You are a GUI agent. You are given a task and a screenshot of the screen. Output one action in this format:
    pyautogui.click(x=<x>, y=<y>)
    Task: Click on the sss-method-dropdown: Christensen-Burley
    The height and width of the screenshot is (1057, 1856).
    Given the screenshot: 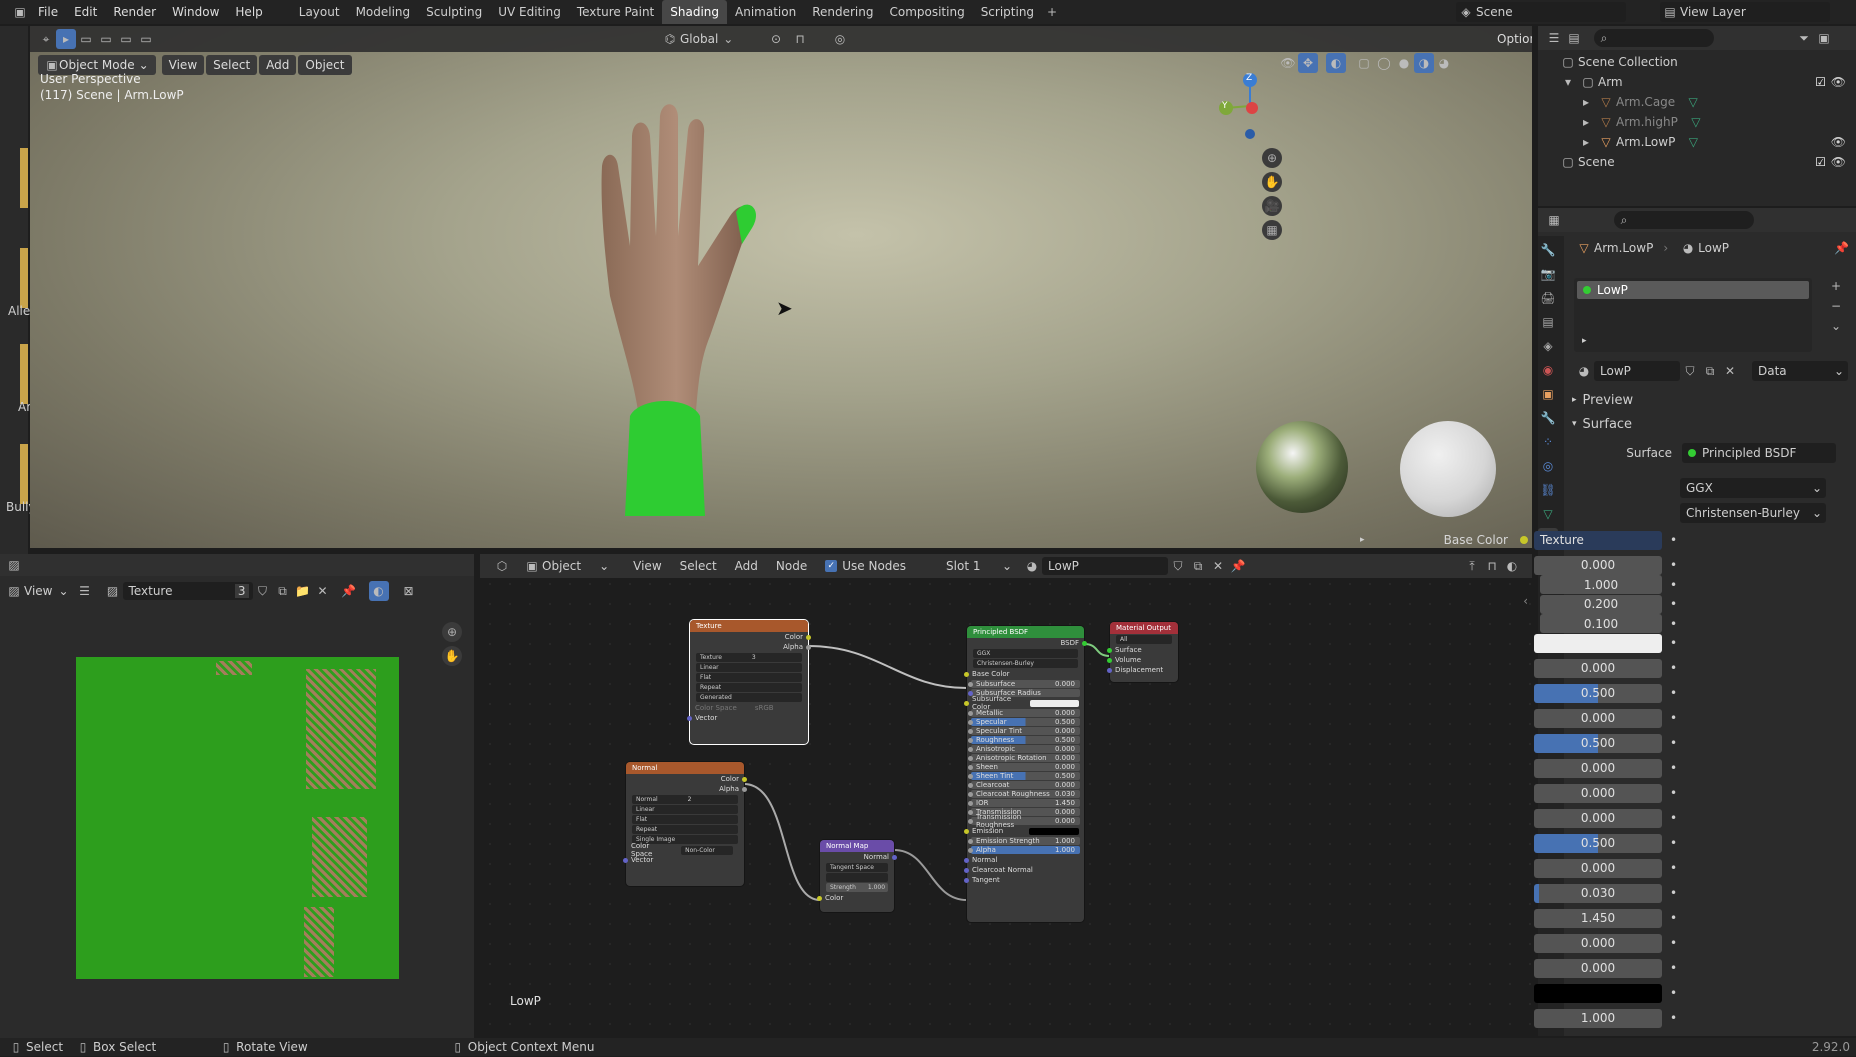 What is the action you would take?
    pyautogui.click(x=1025, y=663)
    